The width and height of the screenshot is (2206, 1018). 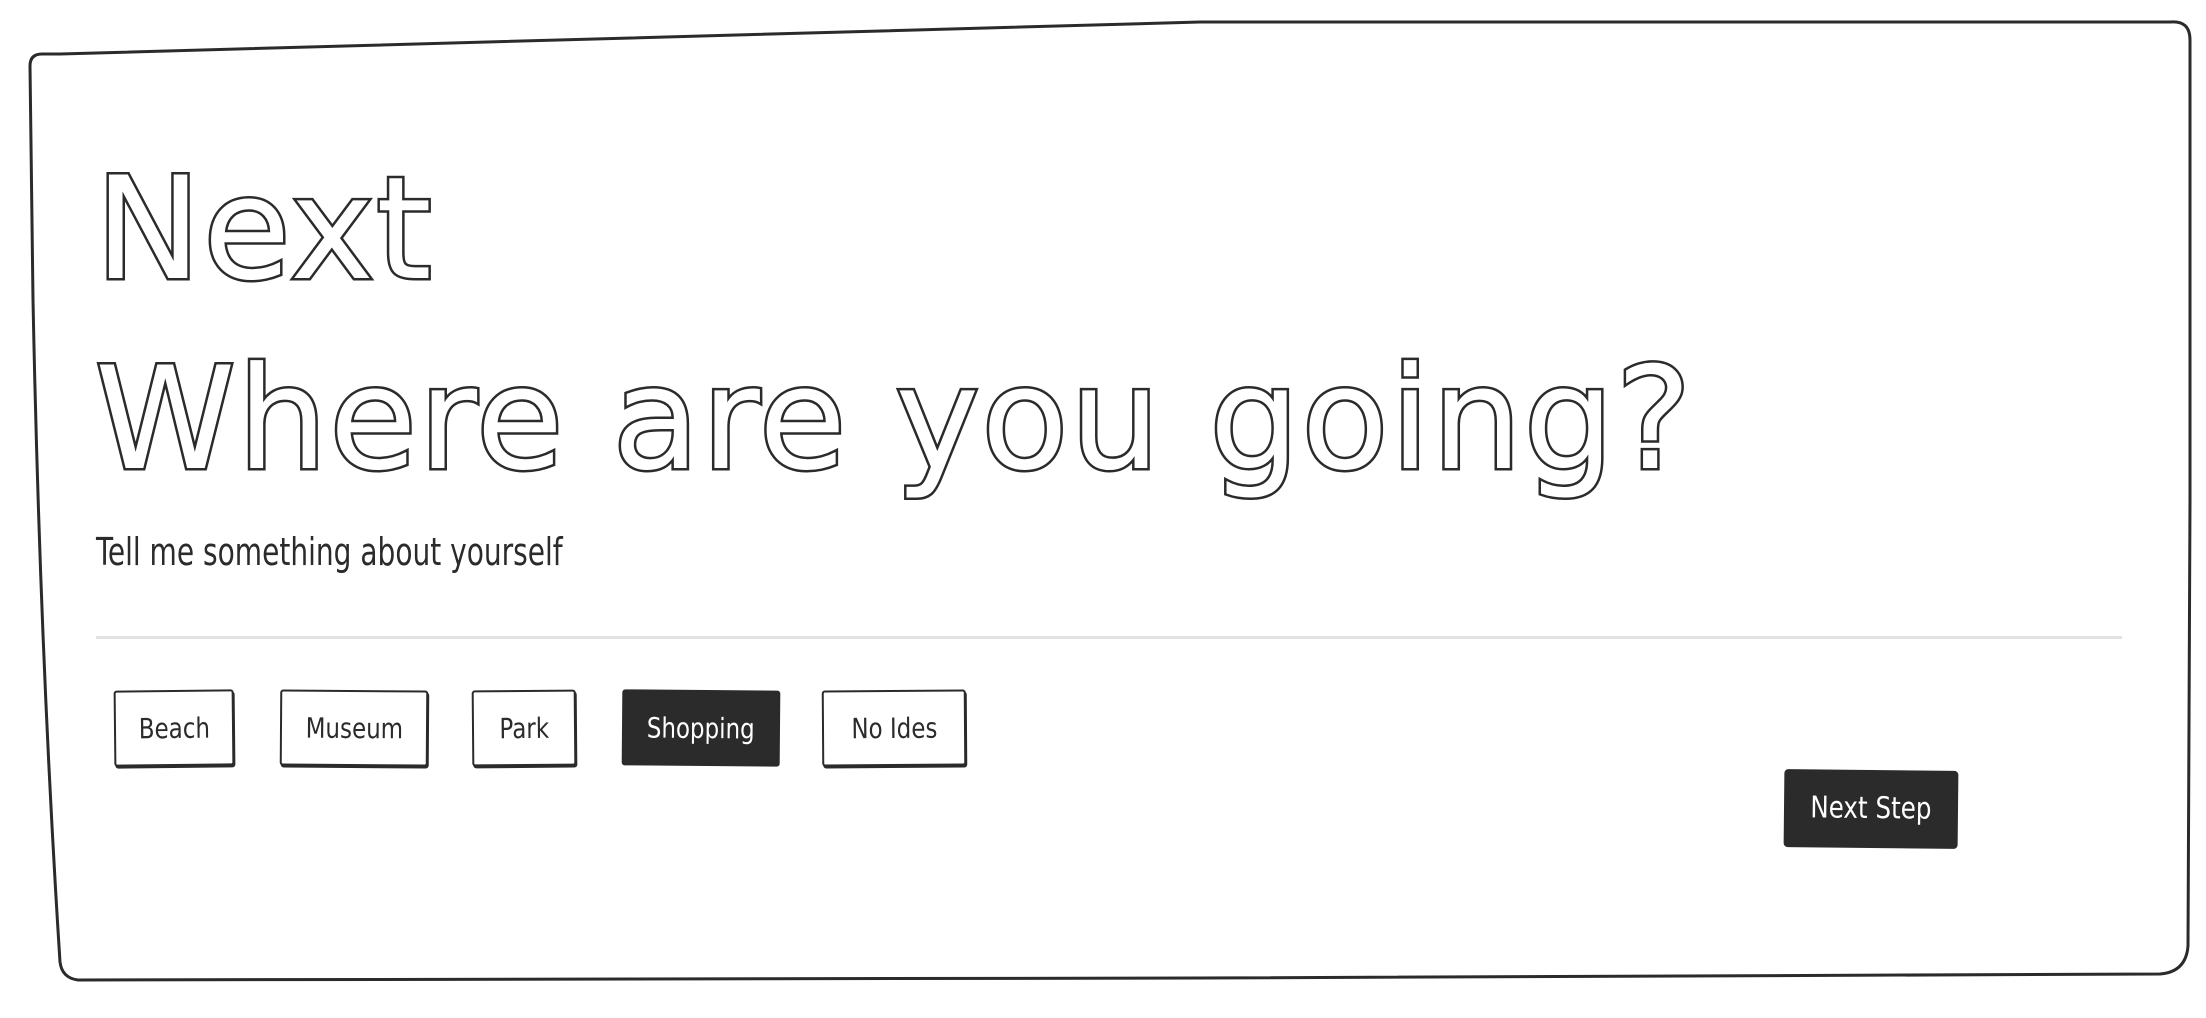 I want to click on option-museum-button: Museum, so click(x=354, y=728).